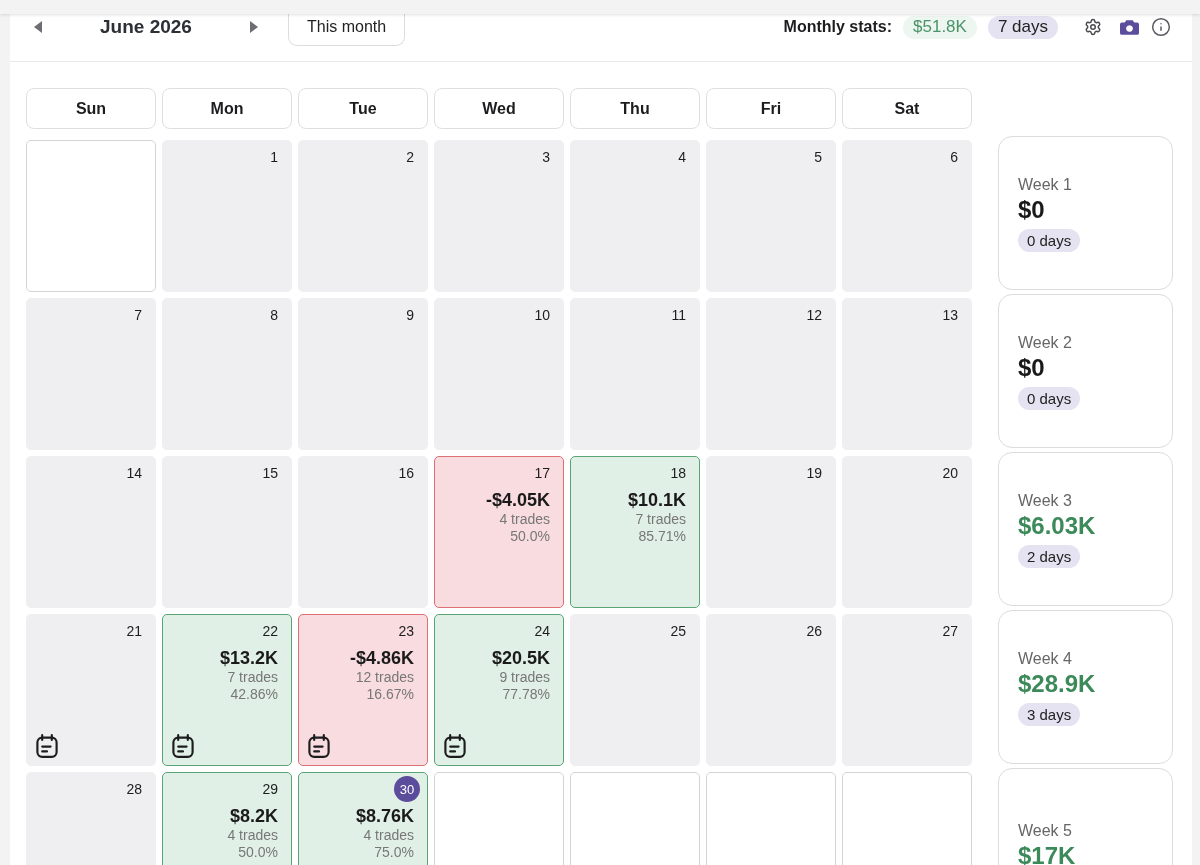 The image size is (1200, 865). What do you see at coordinates (134, 473) in the screenshot?
I see `date-number: 14` at bounding box center [134, 473].